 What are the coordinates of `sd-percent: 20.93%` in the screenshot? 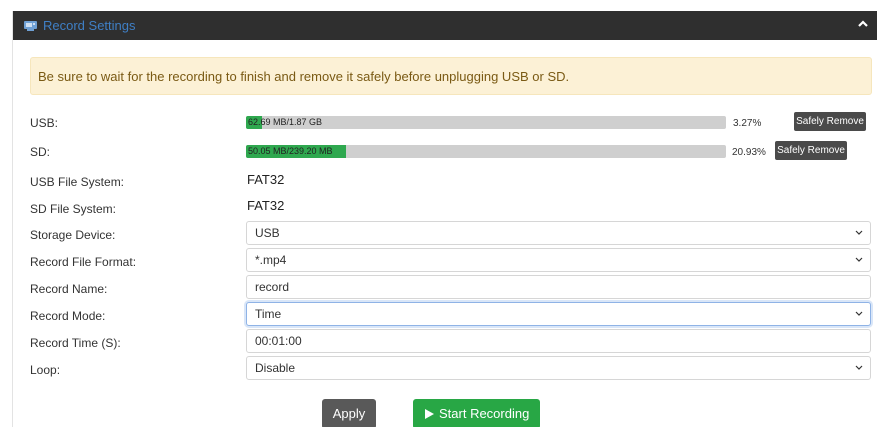 It's located at (749, 152).